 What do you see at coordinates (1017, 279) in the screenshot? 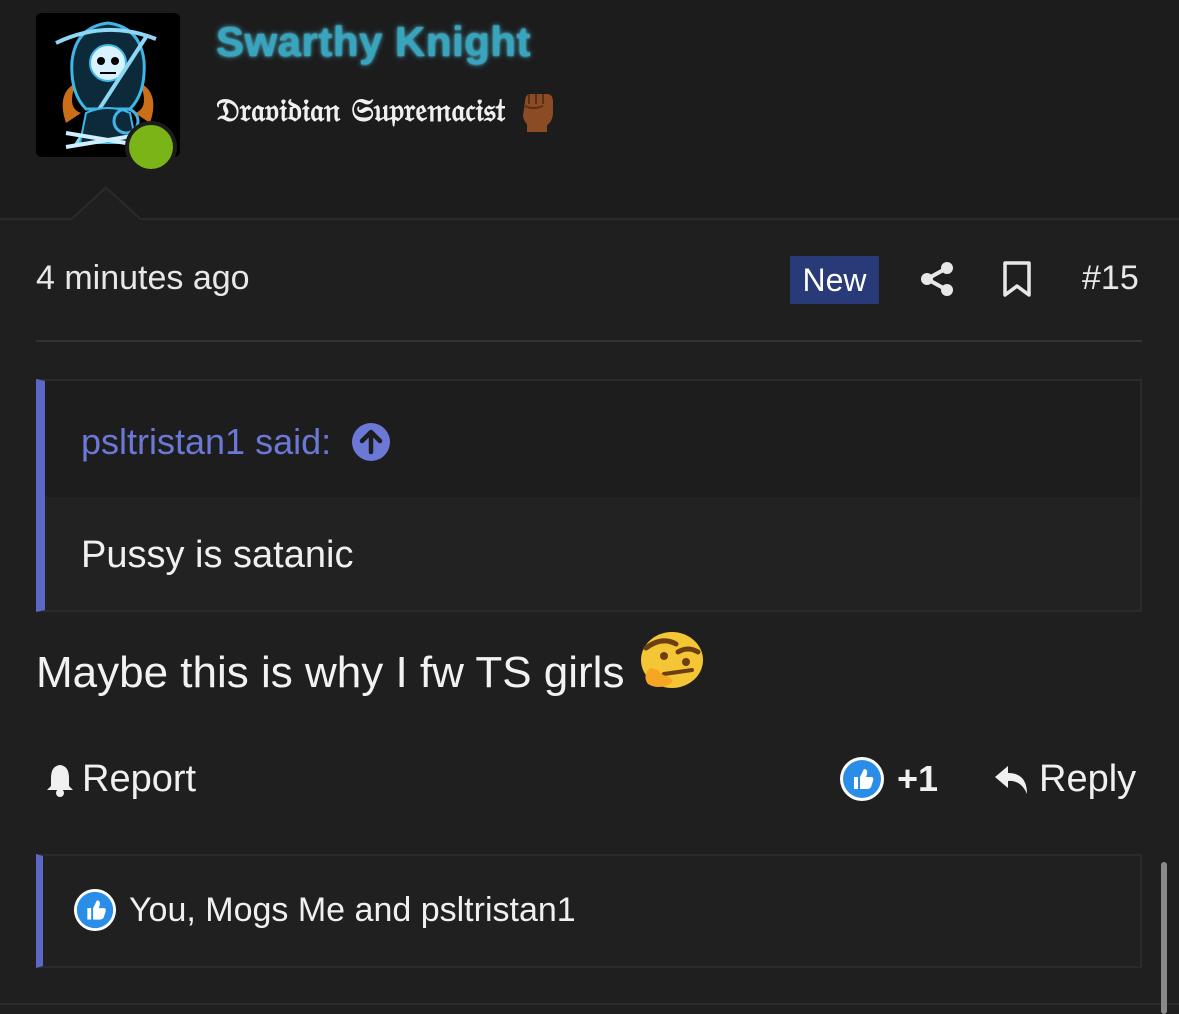
I see `bookmark-icon` at bounding box center [1017, 279].